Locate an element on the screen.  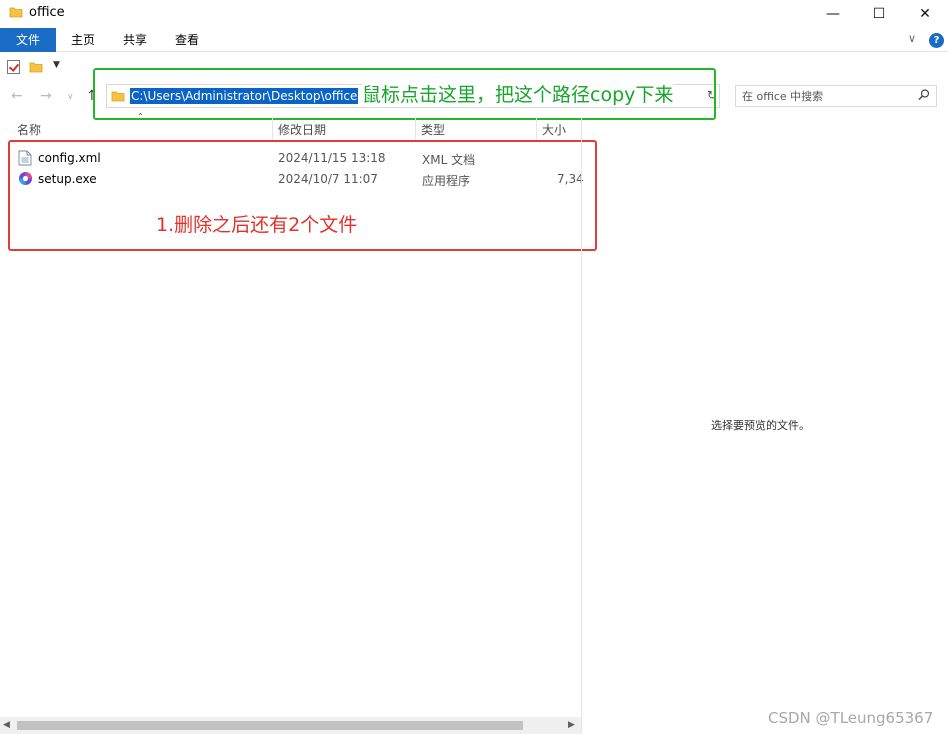
tab-home: 主页 is located at coordinates (83, 40).